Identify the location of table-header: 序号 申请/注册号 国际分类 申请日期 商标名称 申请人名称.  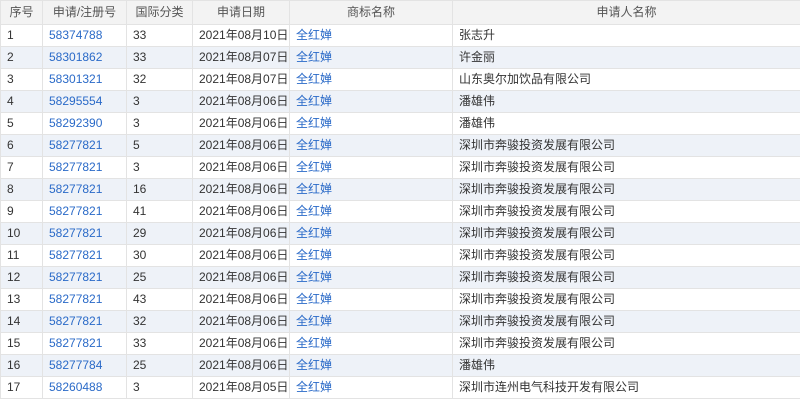
(400, 12).